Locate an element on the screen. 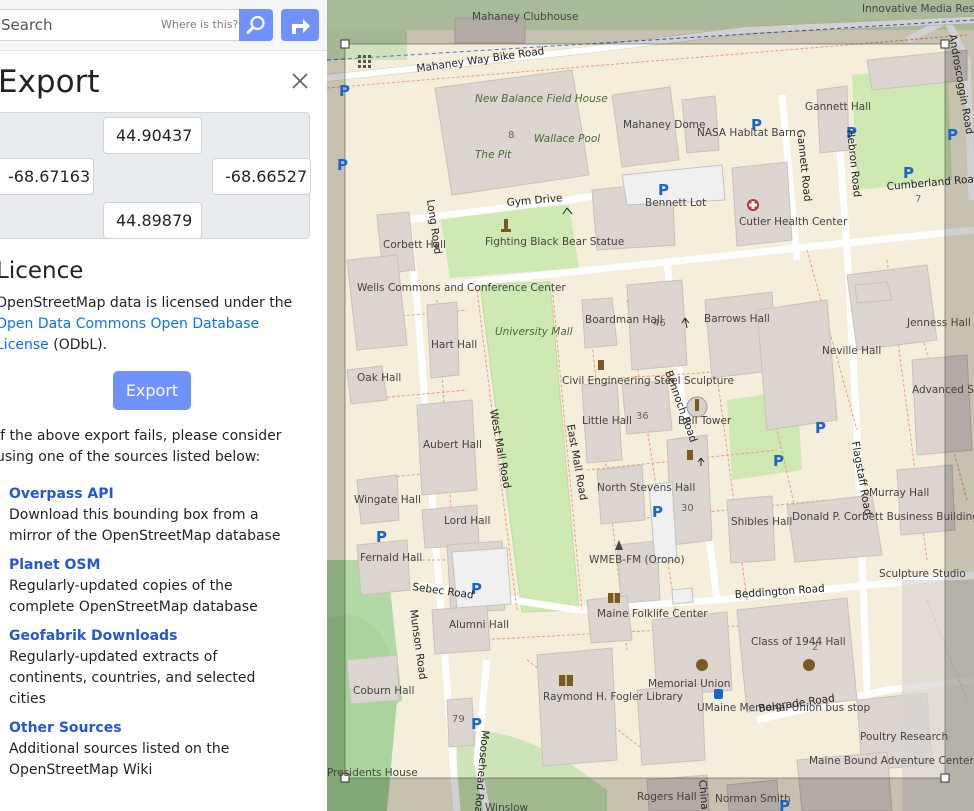  grid-icon is located at coordinates (364, 61).